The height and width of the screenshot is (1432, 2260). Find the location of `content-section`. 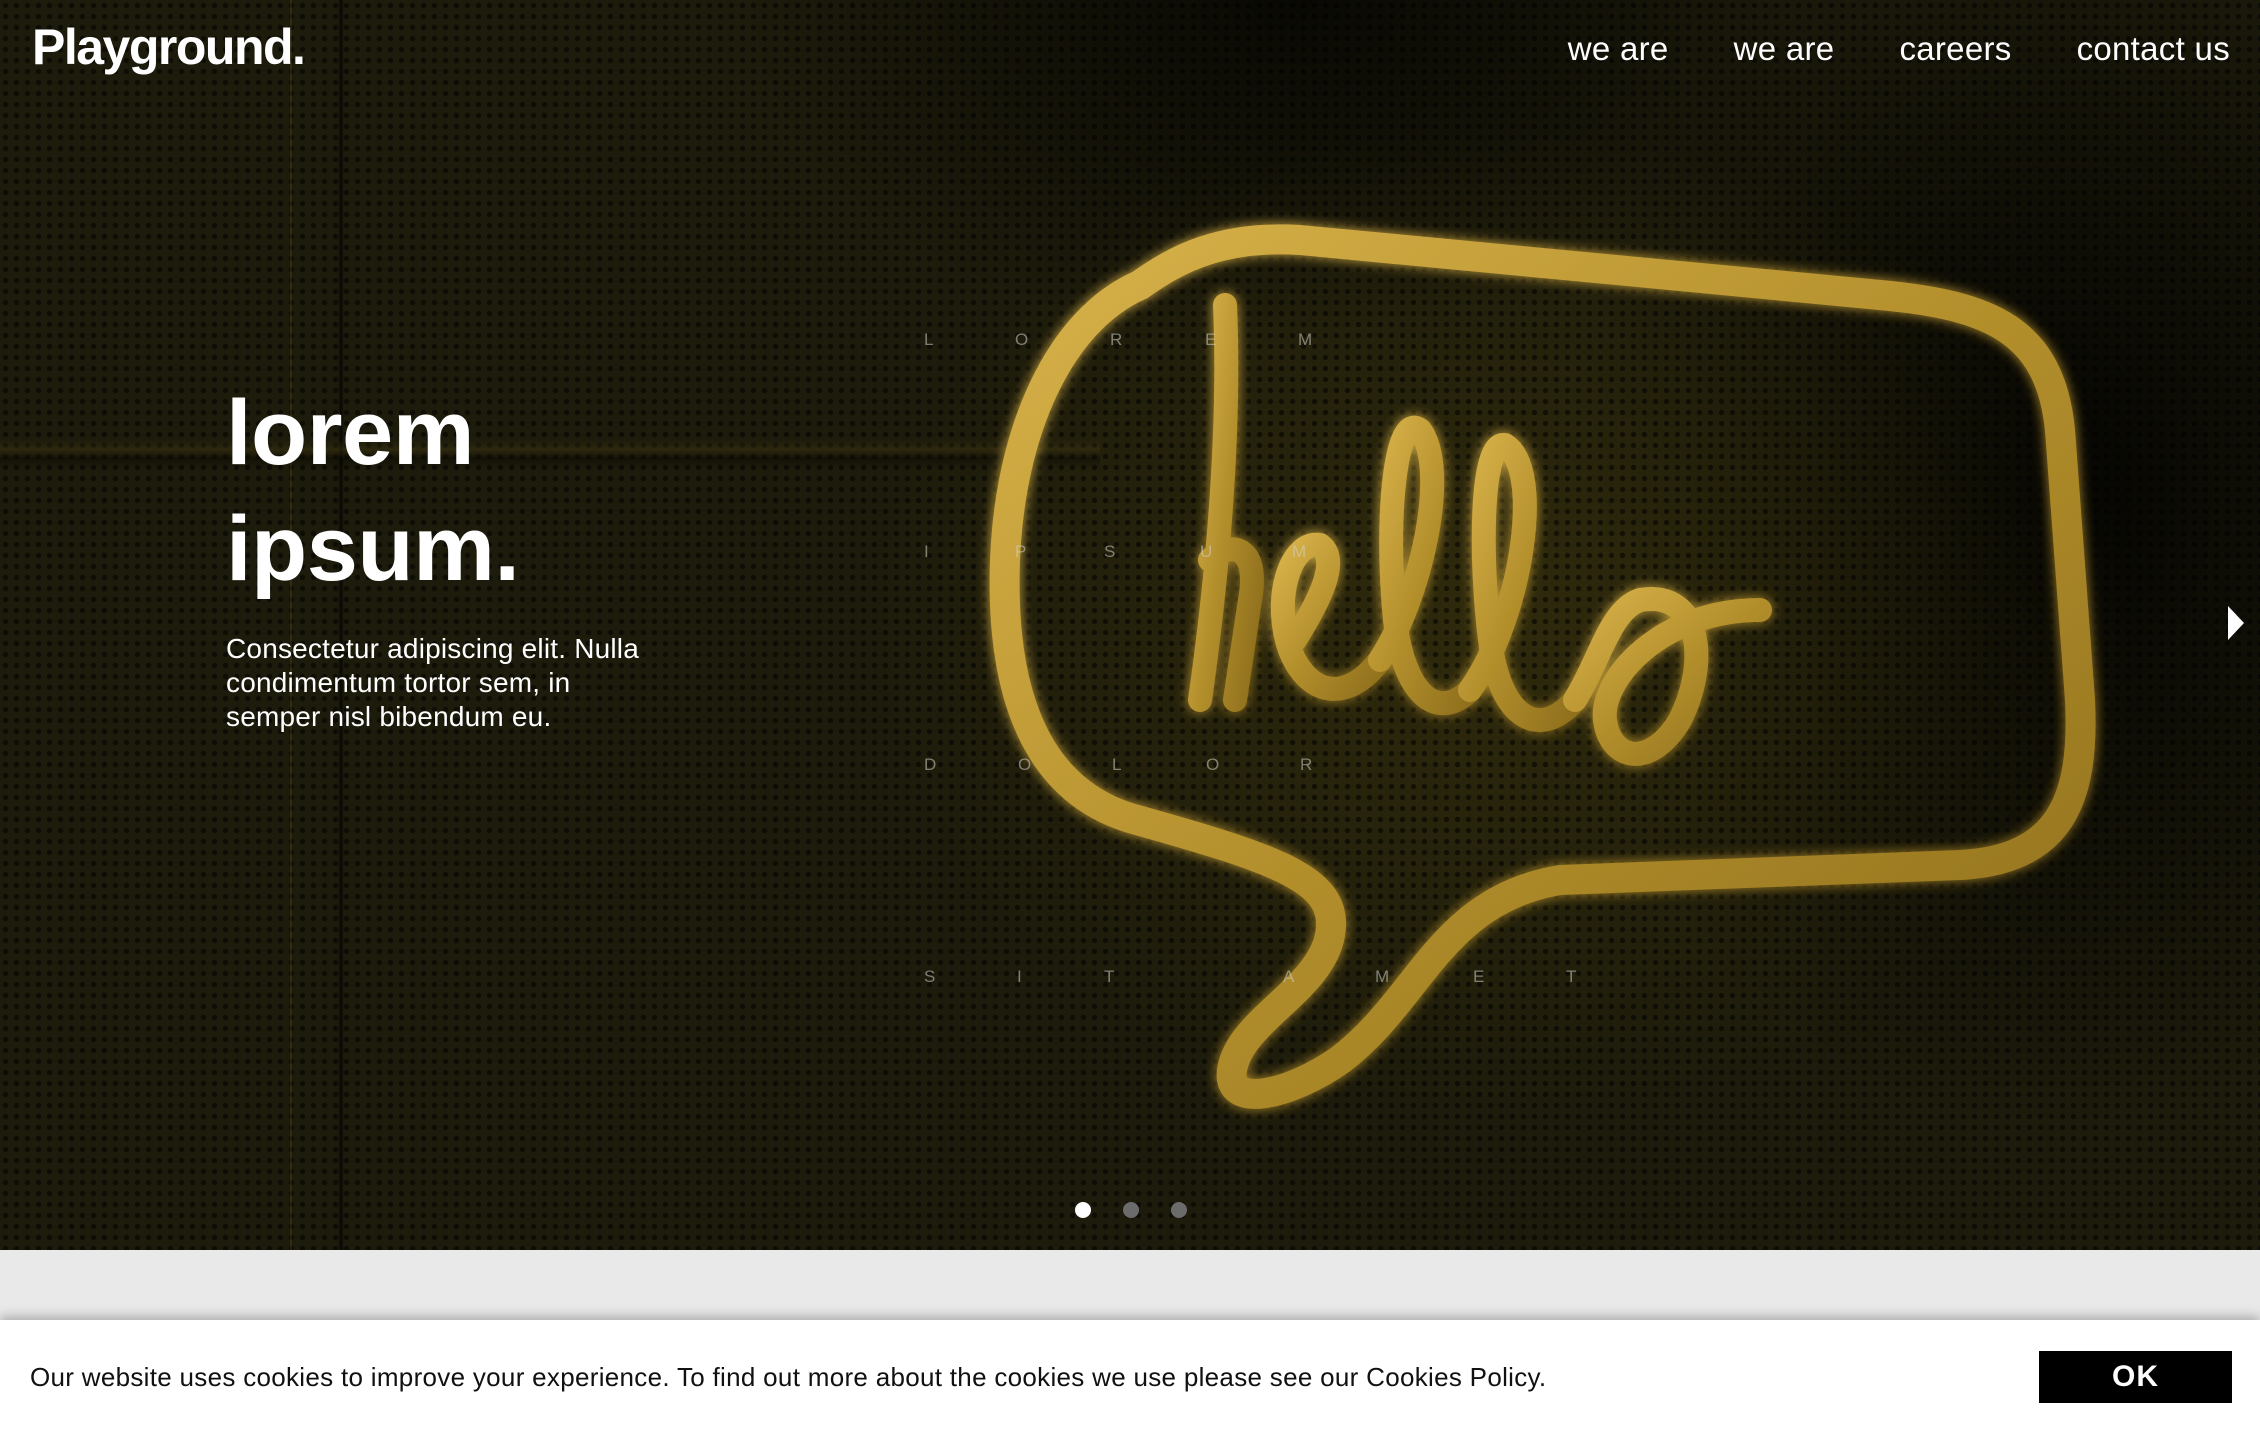

content-section is located at coordinates (1130, 1285).